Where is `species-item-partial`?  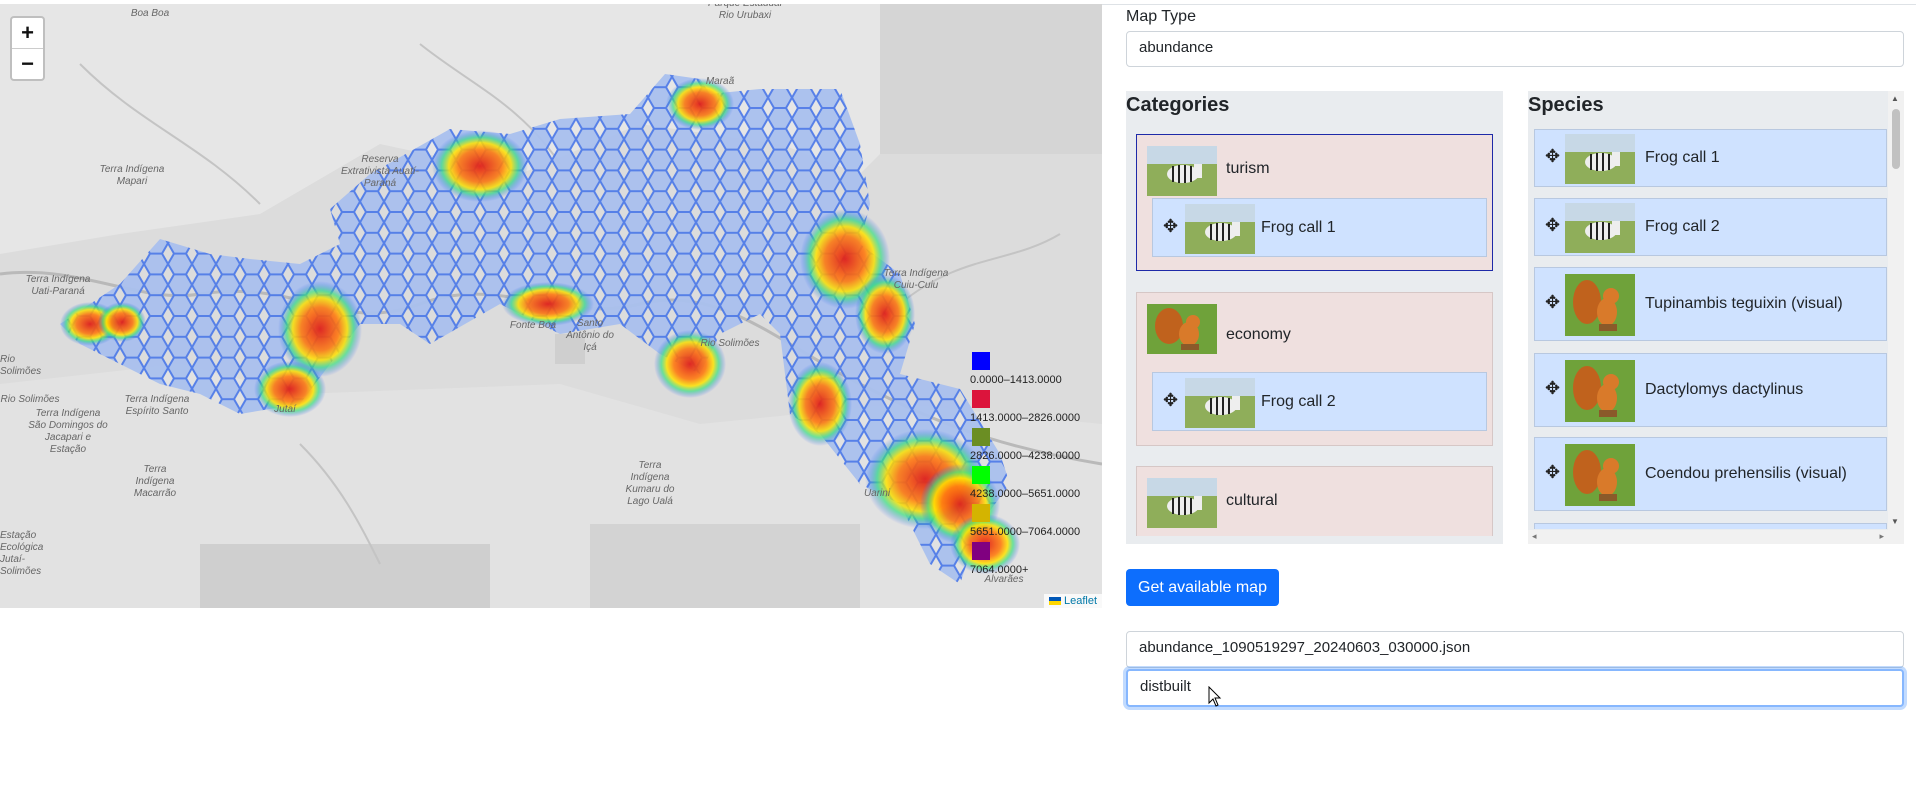 species-item-partial is located at coordinates (1710, 526).